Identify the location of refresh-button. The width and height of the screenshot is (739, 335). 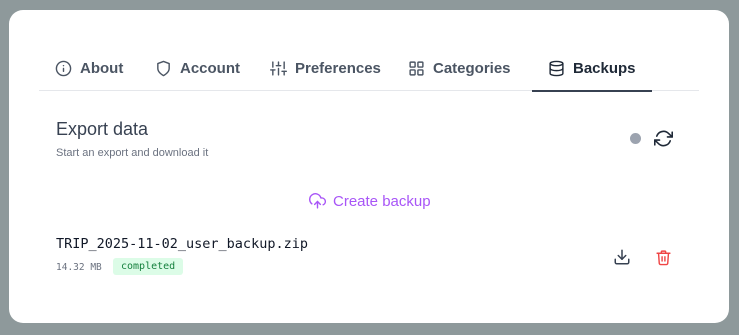
(663, 138).